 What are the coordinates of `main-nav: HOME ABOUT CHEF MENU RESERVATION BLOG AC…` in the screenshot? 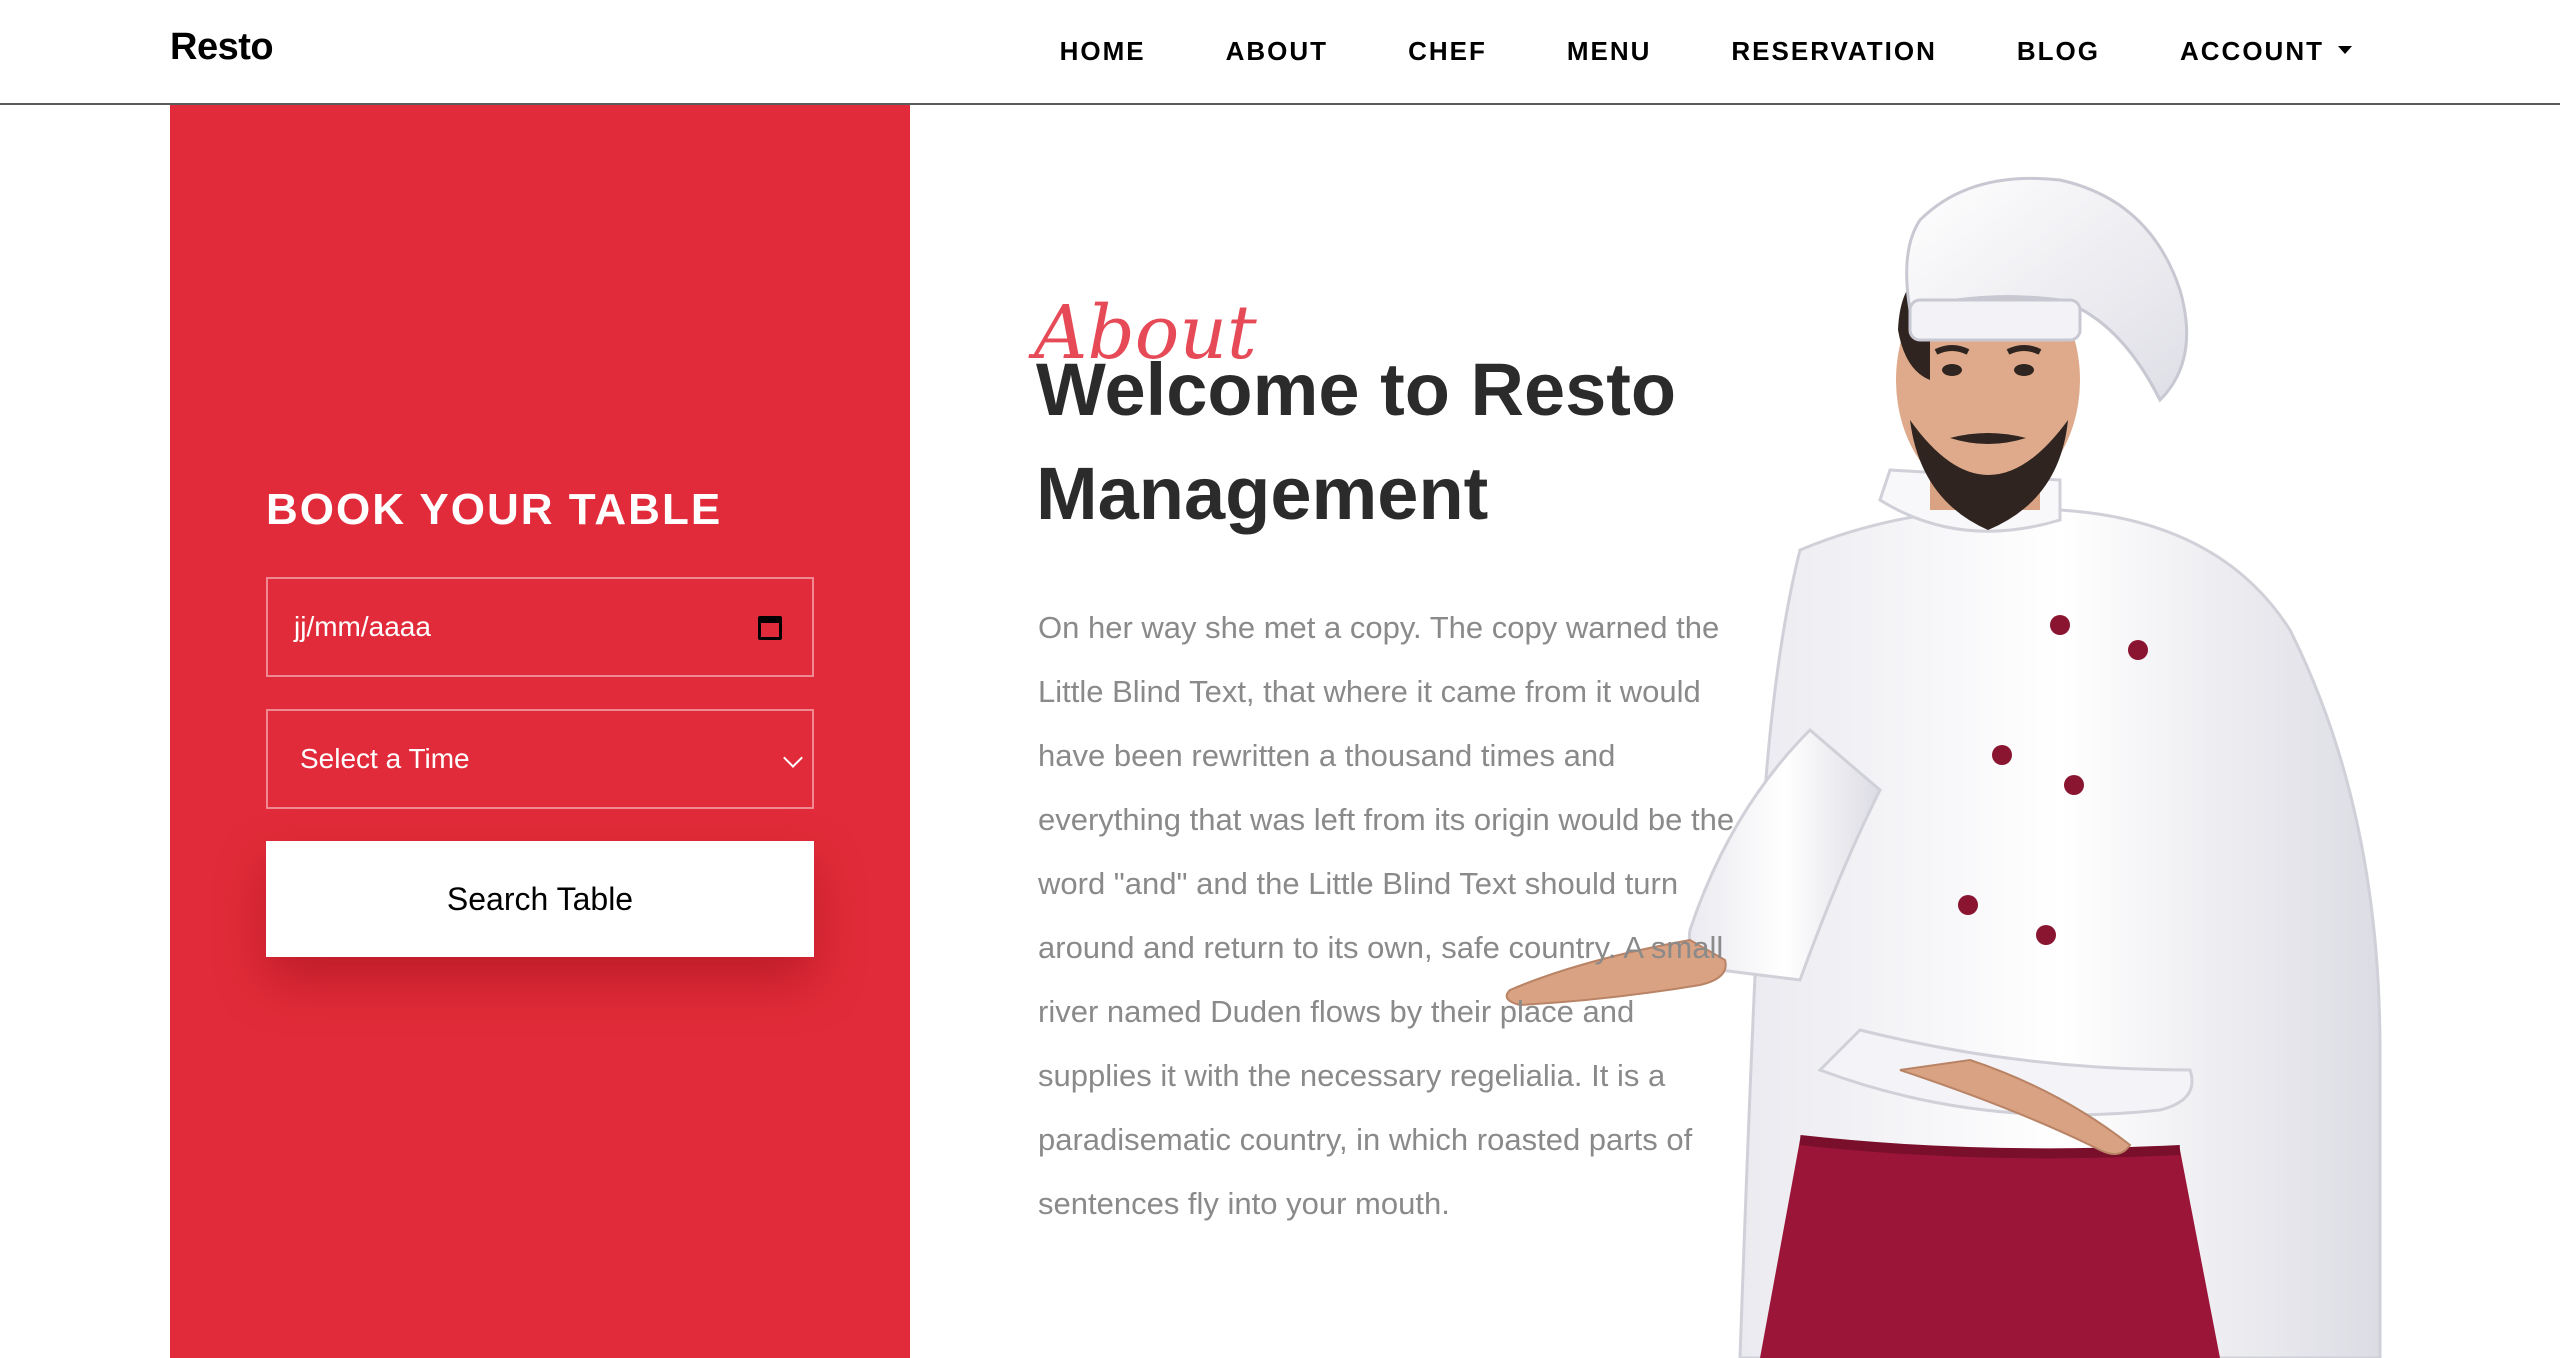 It's located at (1810, 51).